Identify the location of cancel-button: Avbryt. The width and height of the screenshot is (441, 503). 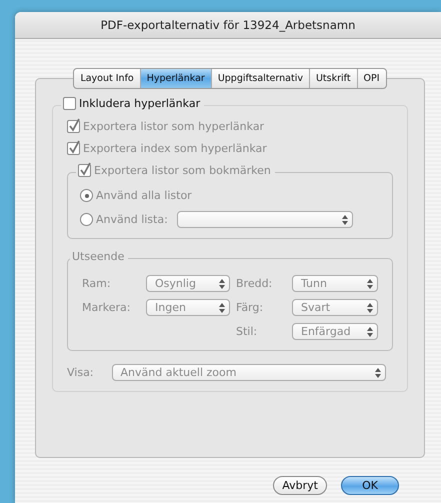
(300, 485).